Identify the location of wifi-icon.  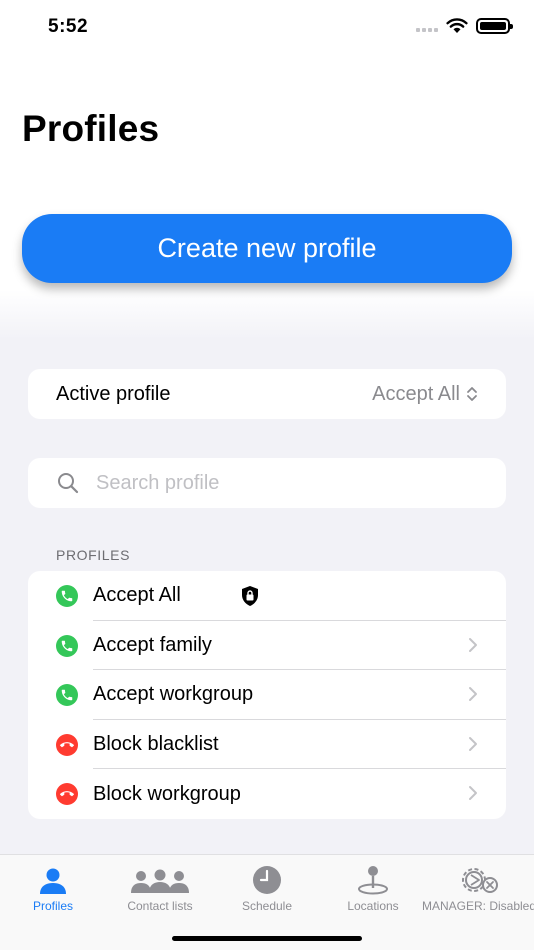
(457, 25).